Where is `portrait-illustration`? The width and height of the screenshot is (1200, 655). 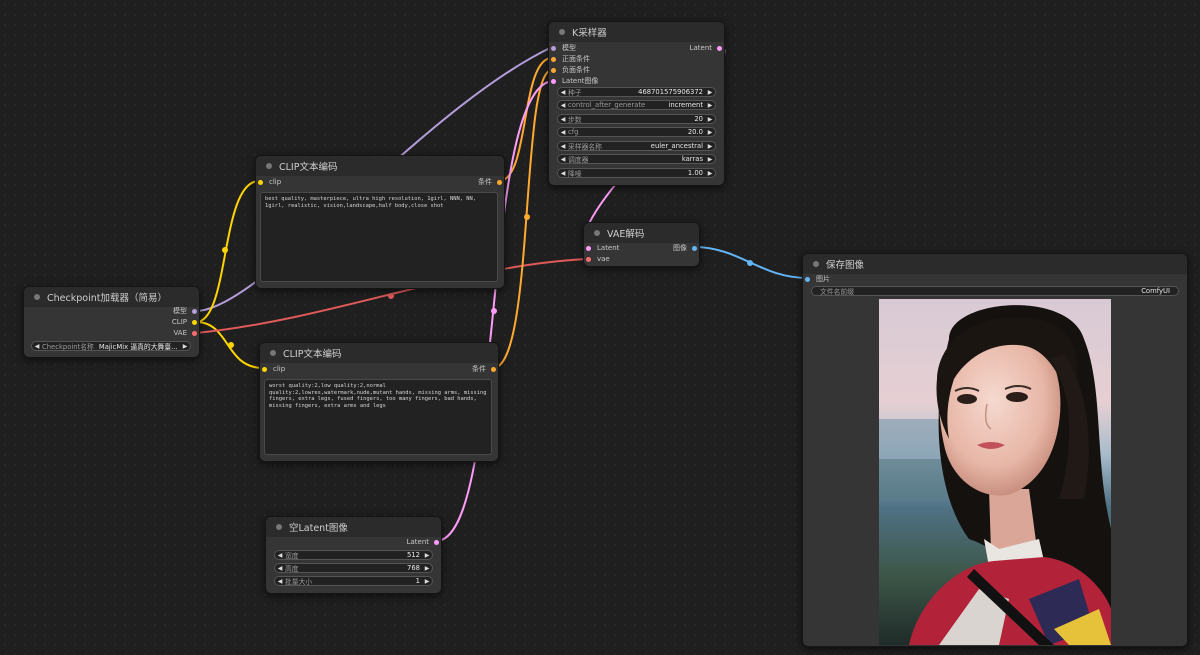 portrait-illustration is located at coordinates (995, 472).